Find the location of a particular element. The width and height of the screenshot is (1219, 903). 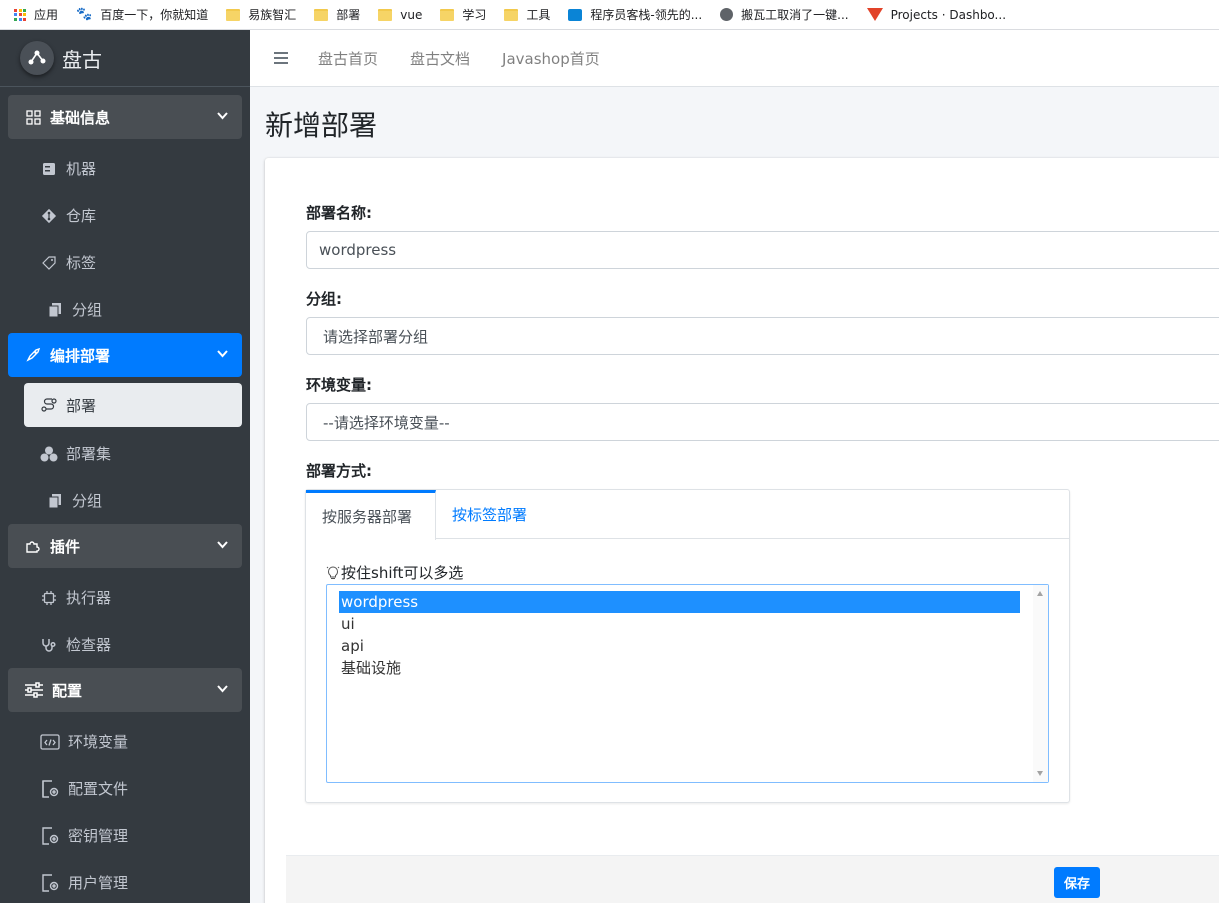

sidebar-item-checkers: 检查器 is located at coordinates (125, 644).